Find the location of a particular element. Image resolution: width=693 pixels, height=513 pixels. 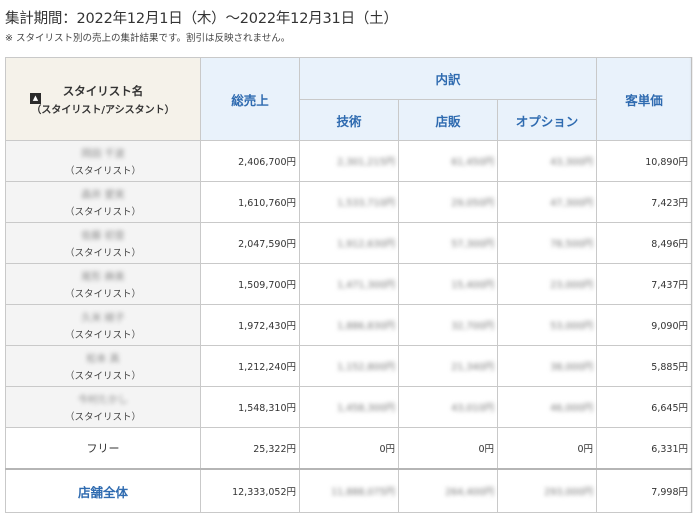

retail-sales-value: 264,400円 is located at coordinates (448, 490).